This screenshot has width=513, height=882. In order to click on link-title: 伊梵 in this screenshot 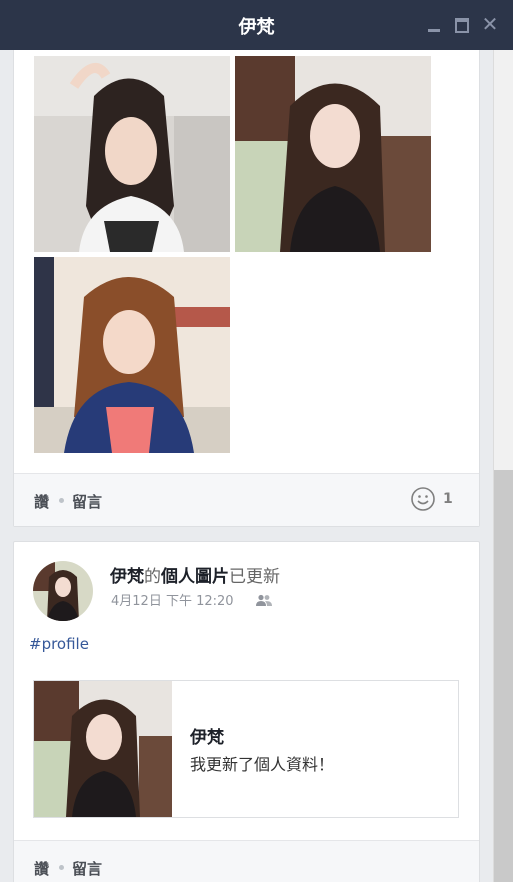, I will do `click(207, 738)`.